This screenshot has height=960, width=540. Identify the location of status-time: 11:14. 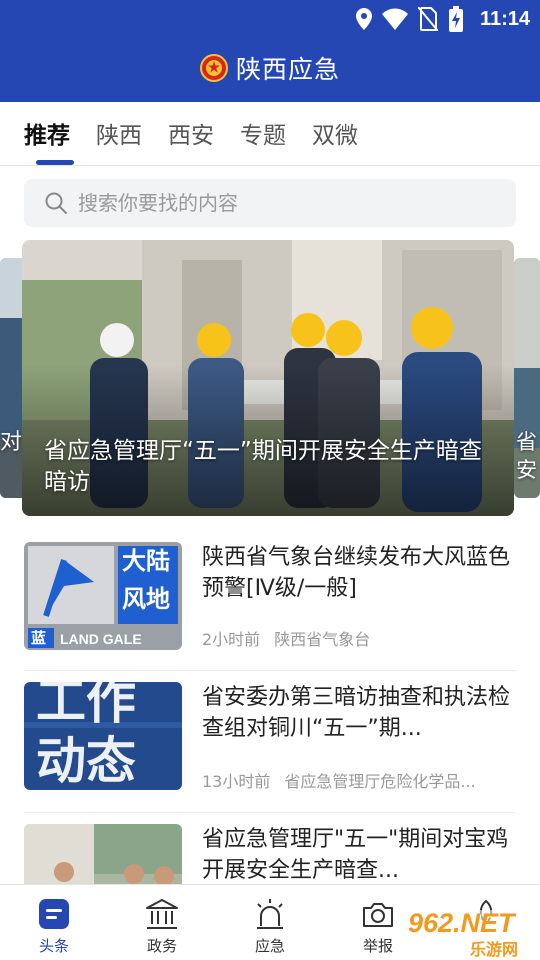
(504, 18).